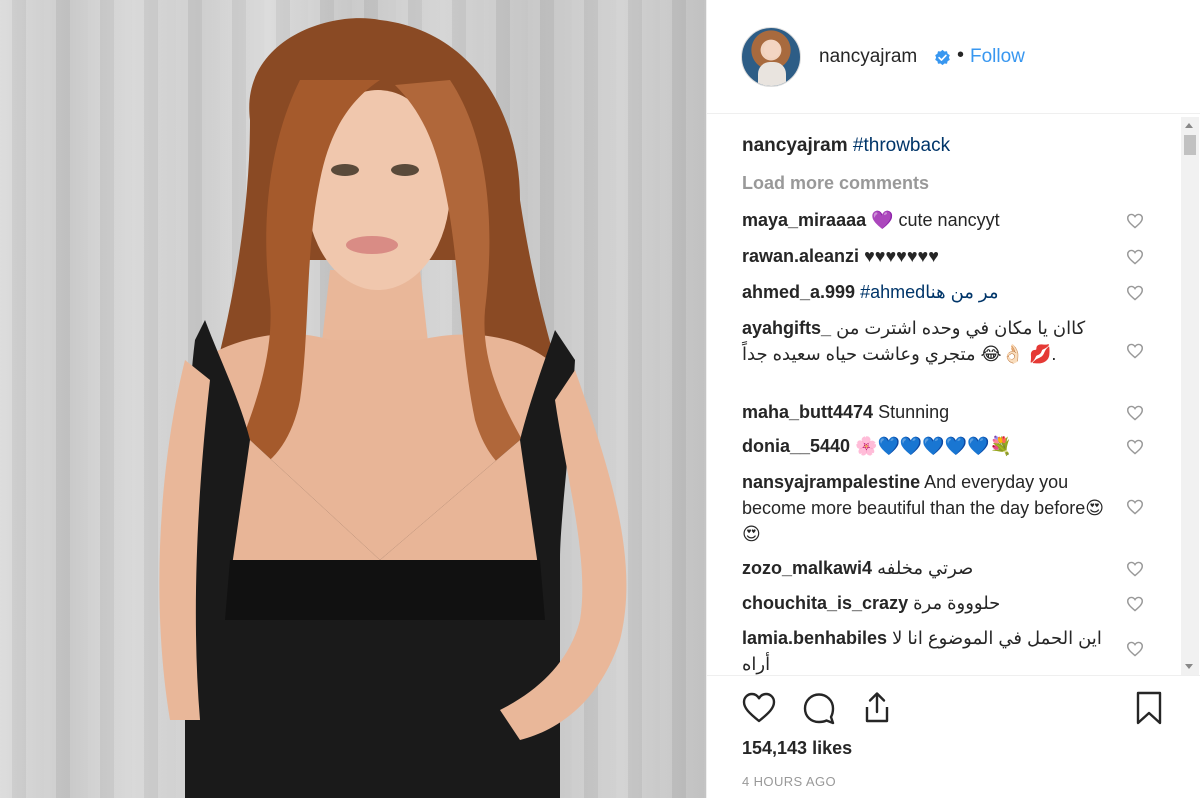  What do you see at coordinates (957, 603) in the screenshot?
I see `comment-text: حلوووة مرة` at bounding box center [957, 603].